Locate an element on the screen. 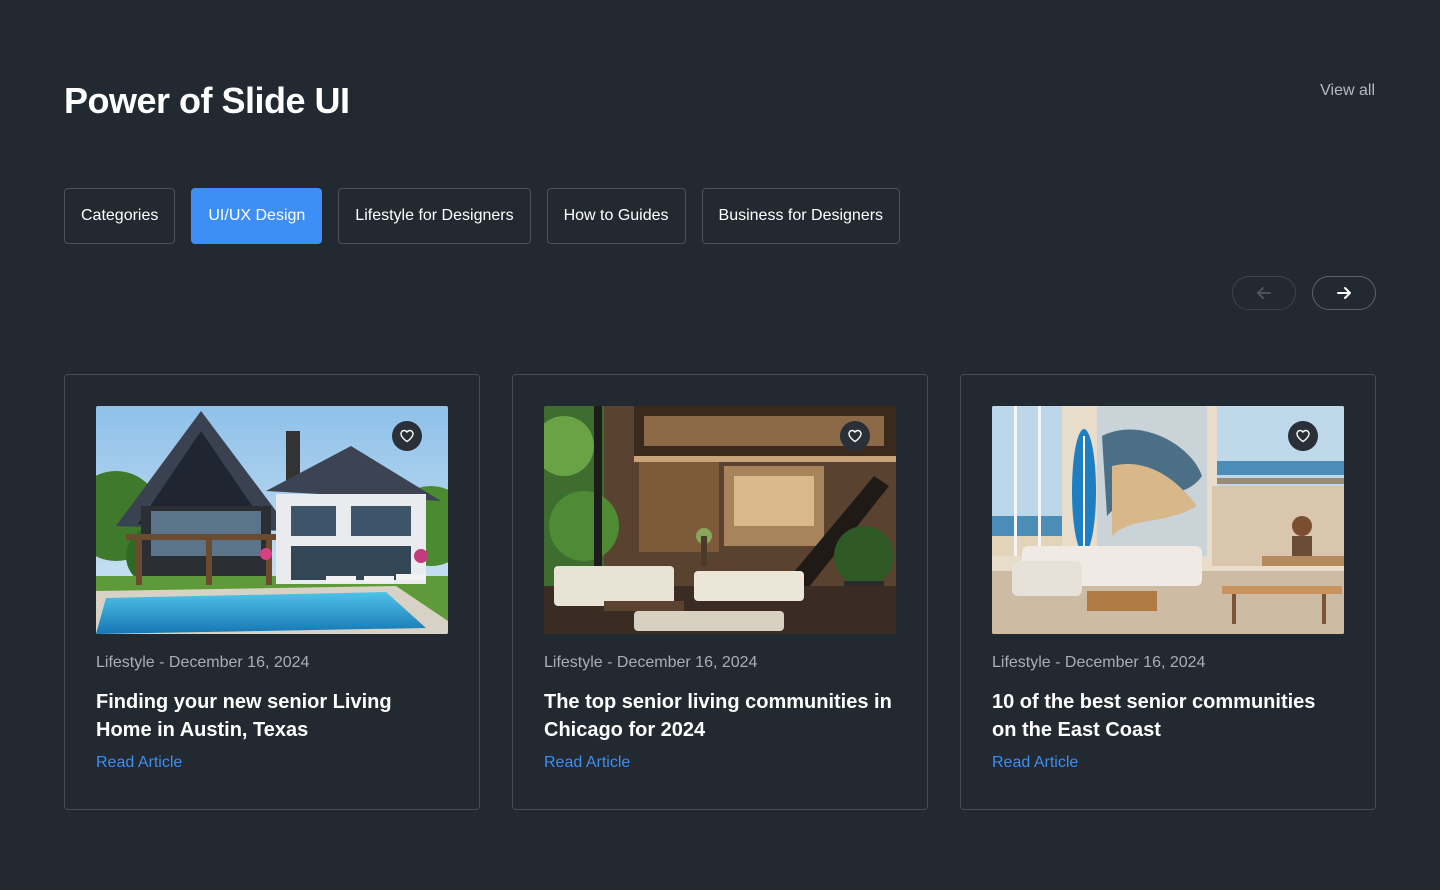  tab-ui-ux-design: UI/UX Design is located at coordinates (257, 216).